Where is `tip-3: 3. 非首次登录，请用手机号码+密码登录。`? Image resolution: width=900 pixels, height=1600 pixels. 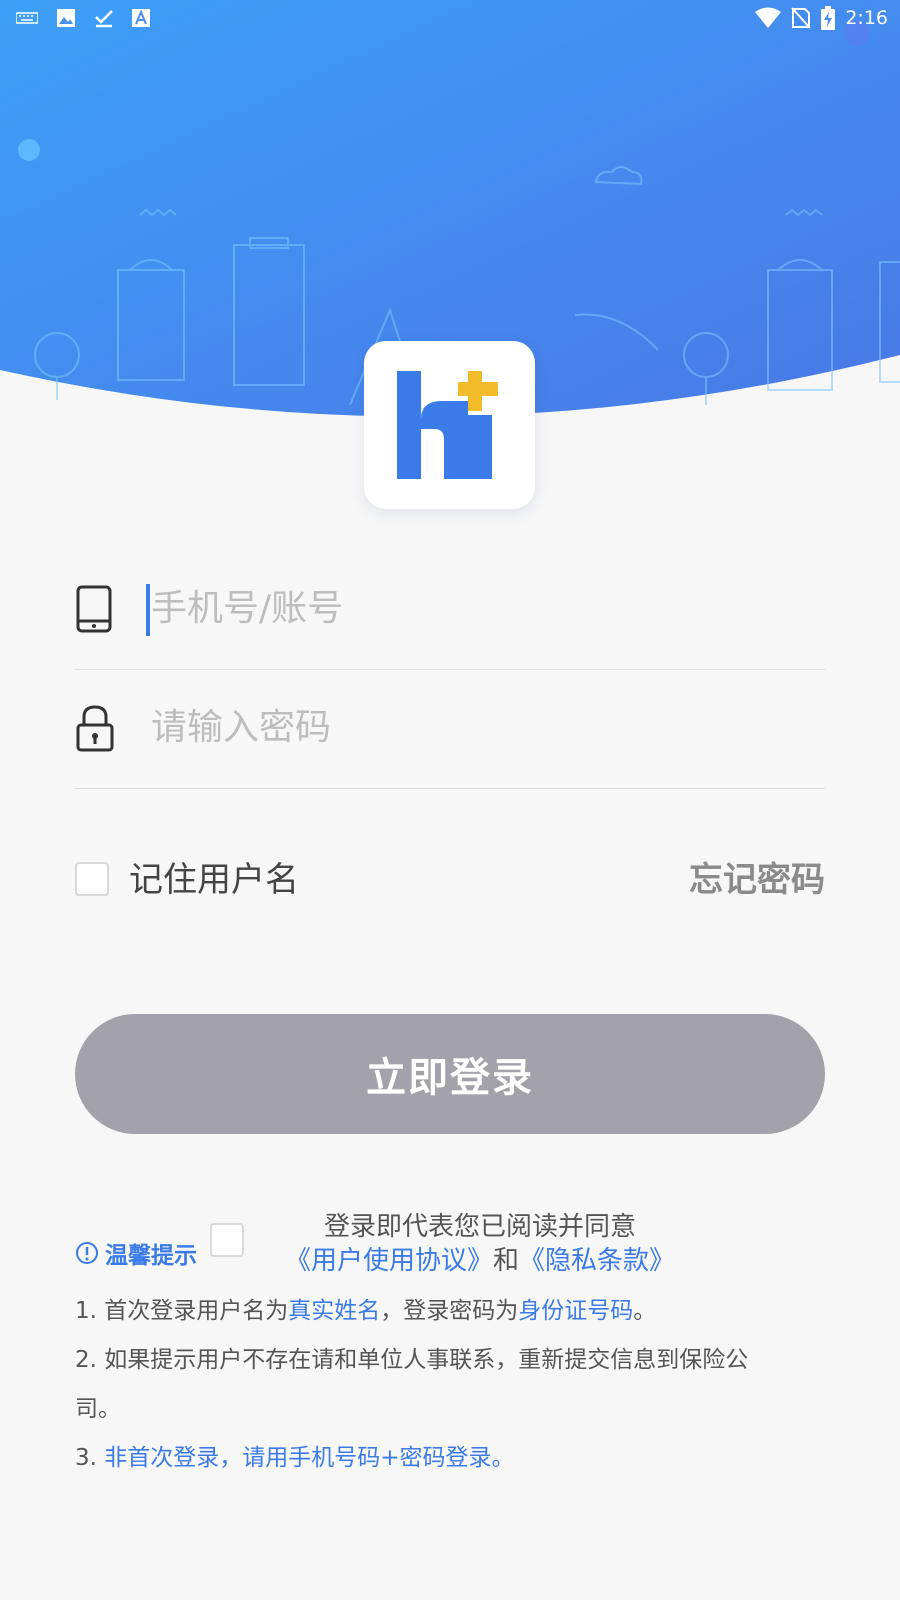
tip-3: 3. 非首次登录，请用手机号码+密码登录。 is located at coordinates (295, 1458).